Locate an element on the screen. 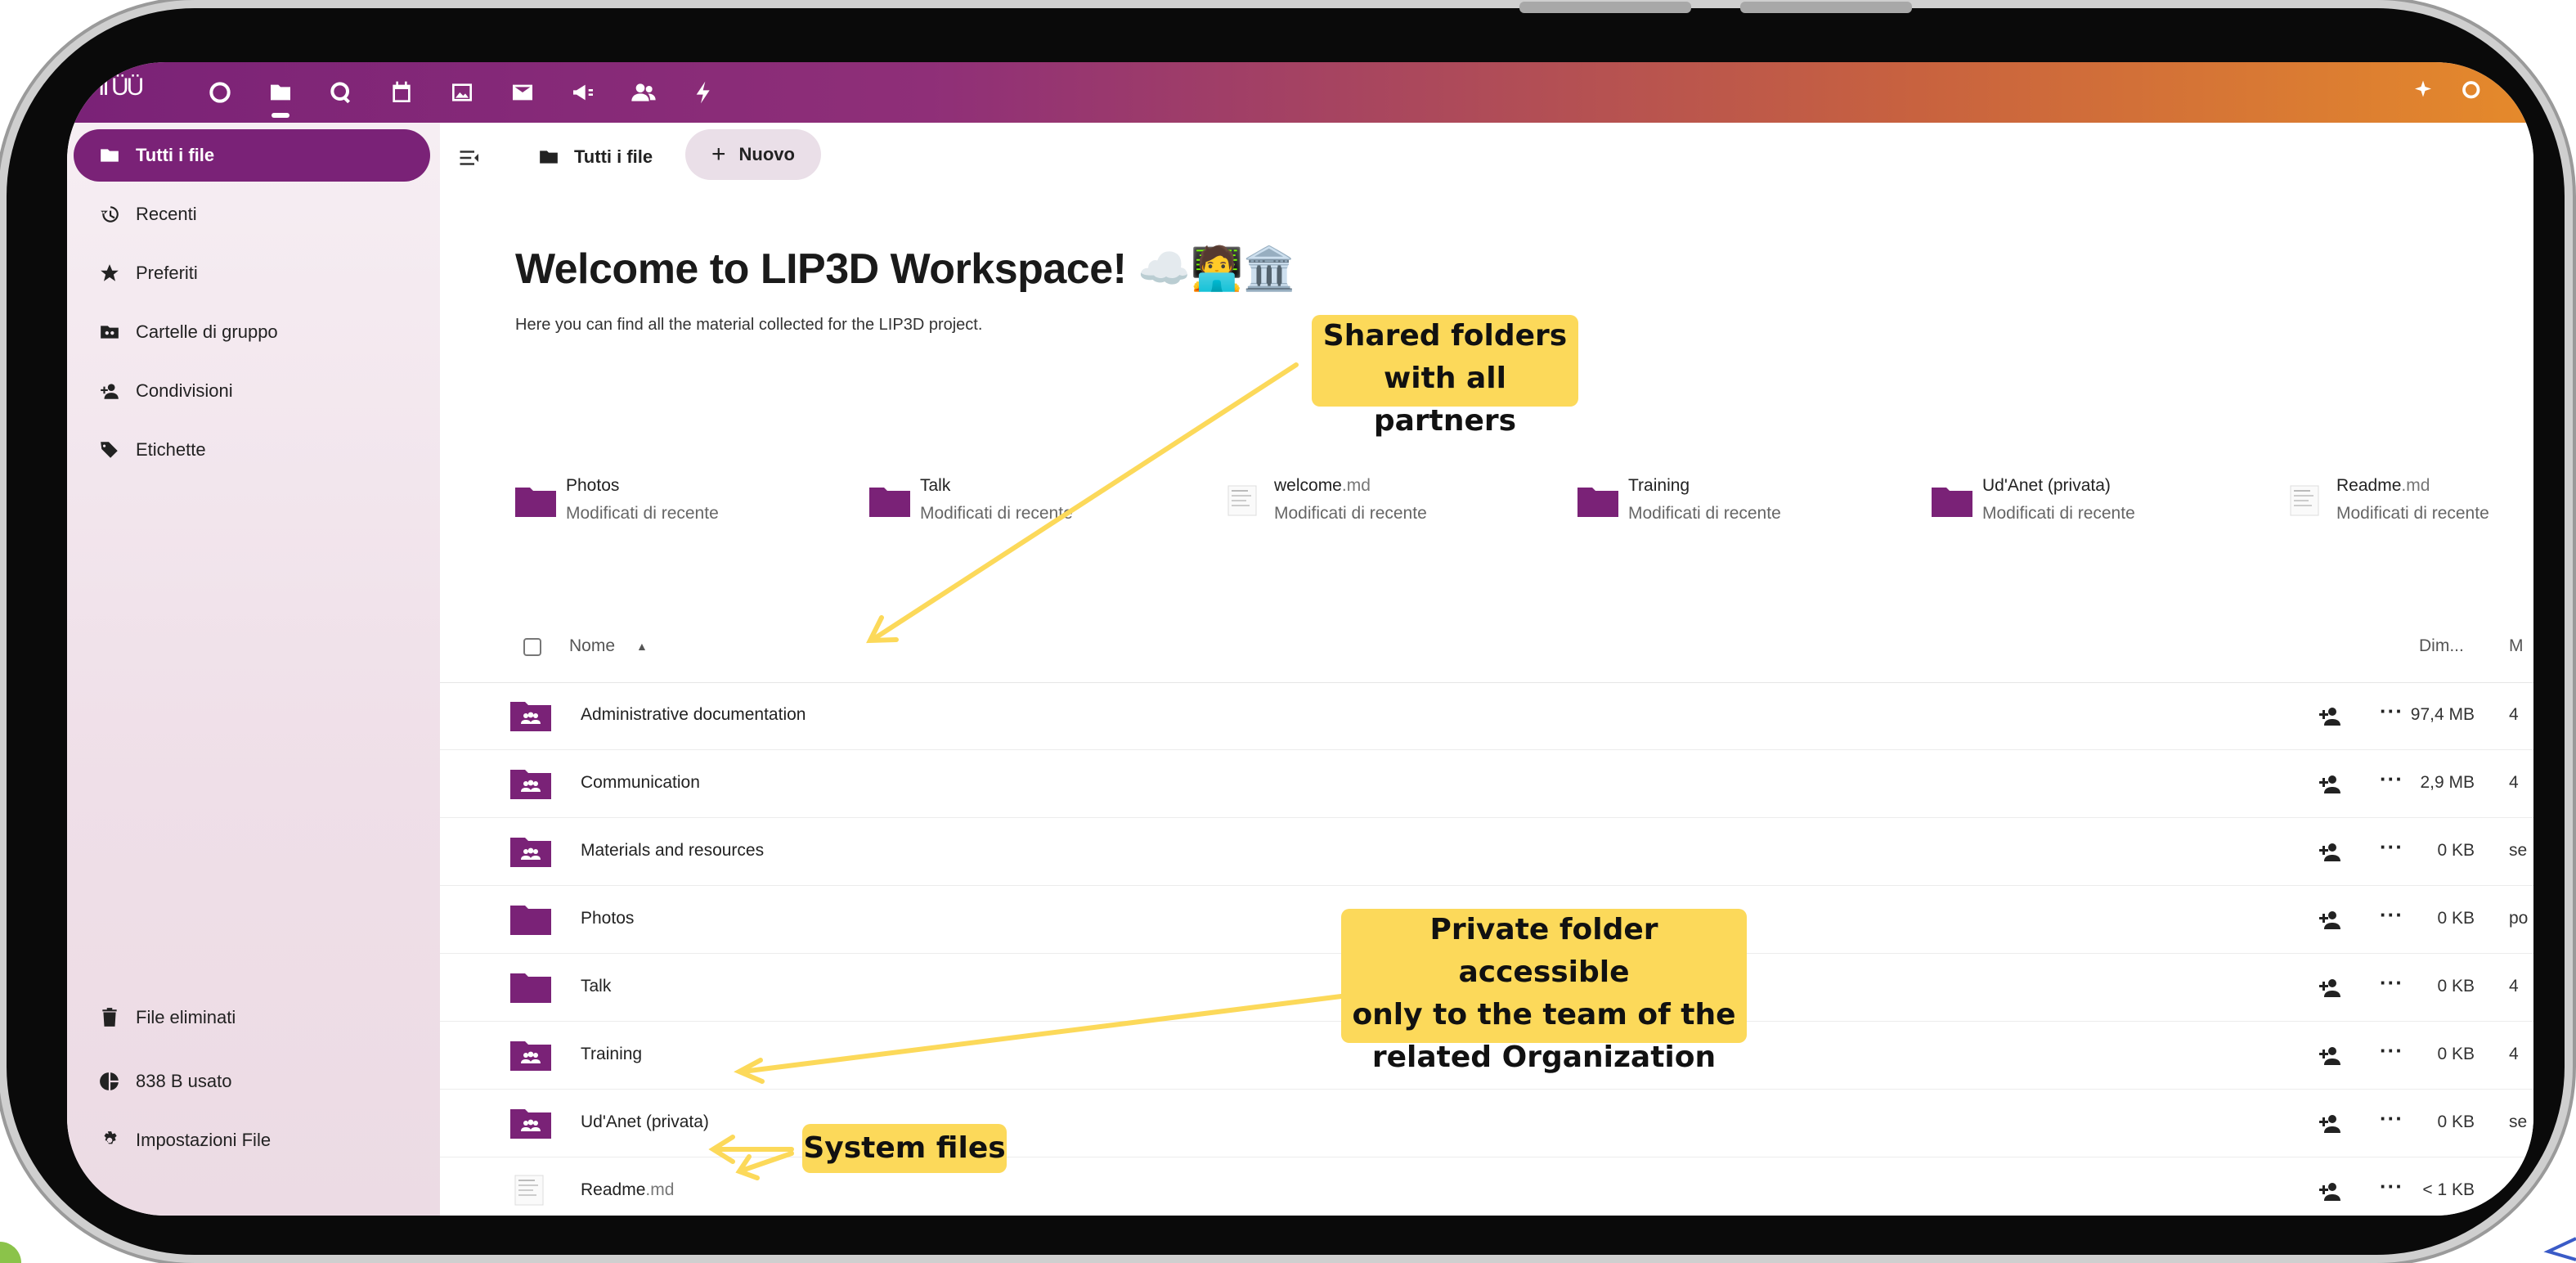 The image size is (2576, 1263). dashboard-icon is located at coordinates (220, 92).